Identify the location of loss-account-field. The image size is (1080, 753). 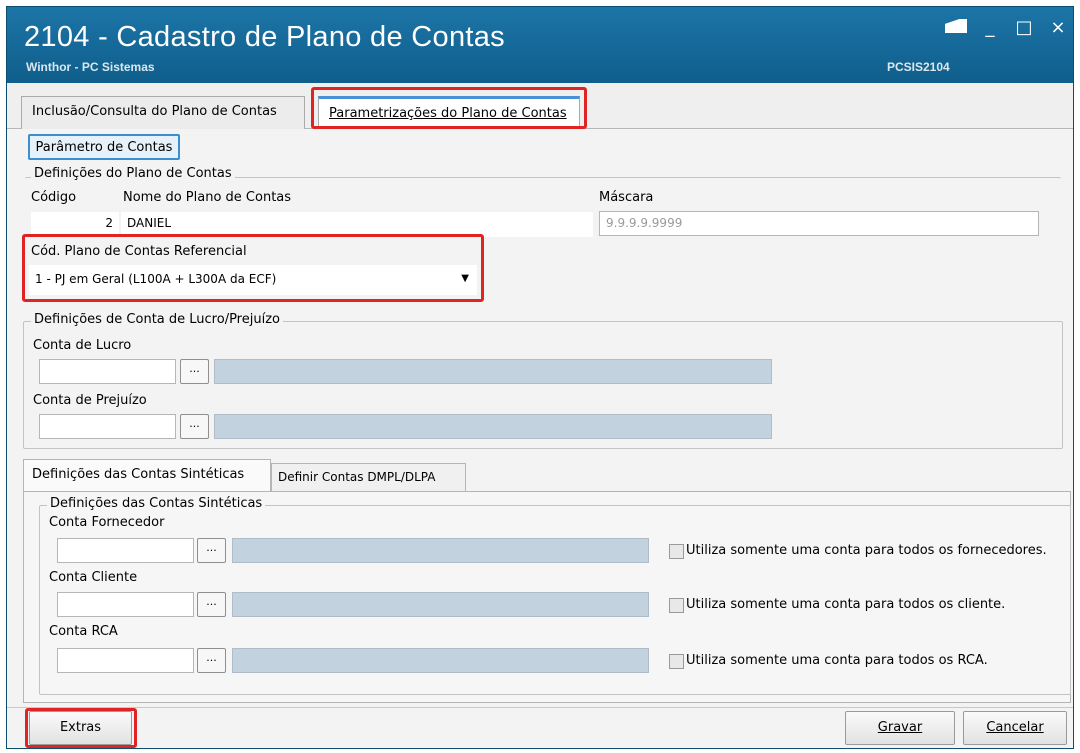
(107, 426).